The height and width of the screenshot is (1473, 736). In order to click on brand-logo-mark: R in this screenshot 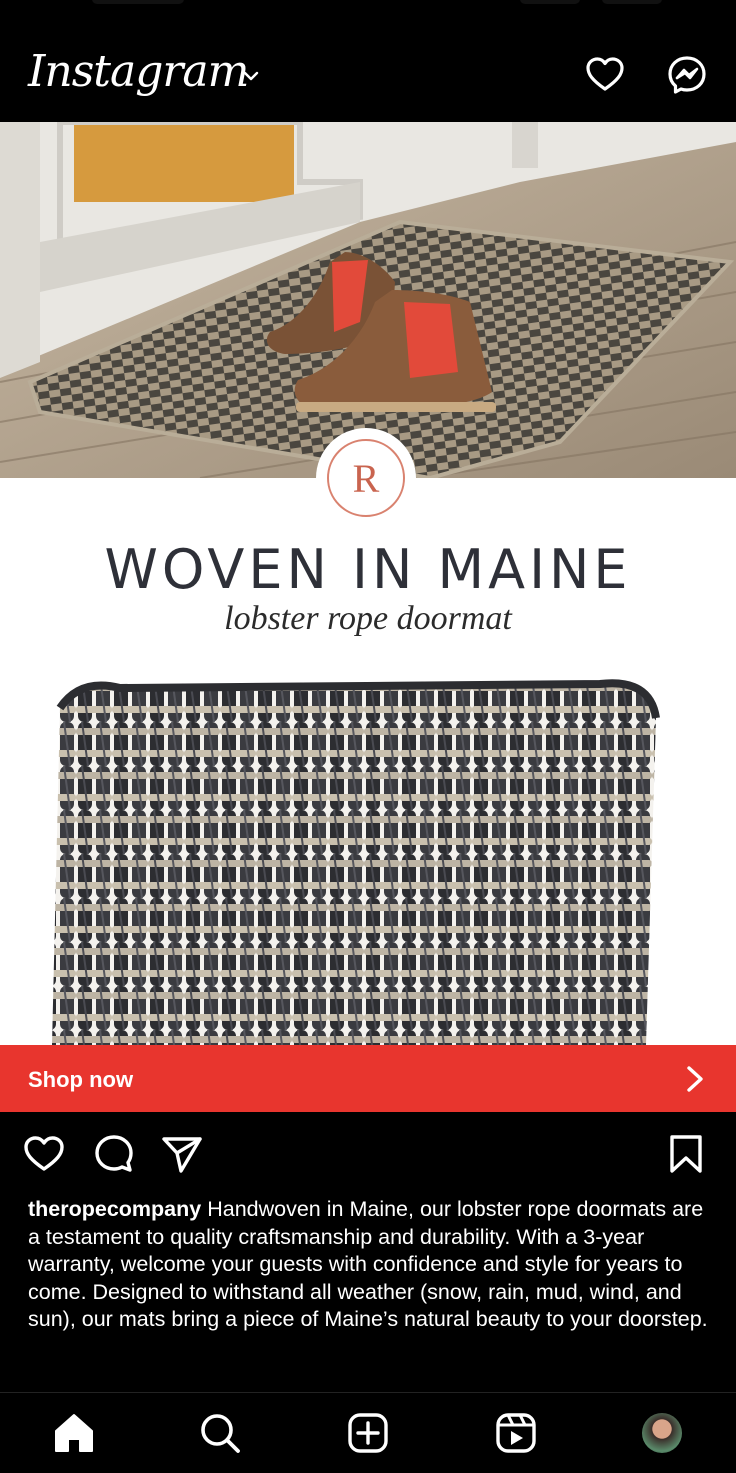, I will do `click(366, 478)`.